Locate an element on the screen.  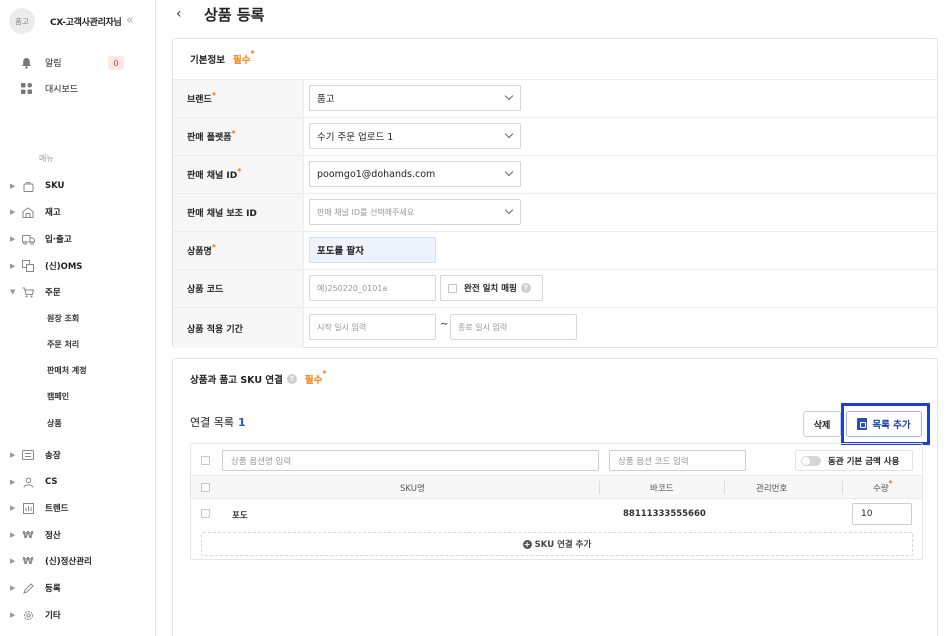
form-row-channel-sub-id: 판매 채널 보조 ID 판매 채널 ID를 선택해주세요 is located at coordinates (555, 212).